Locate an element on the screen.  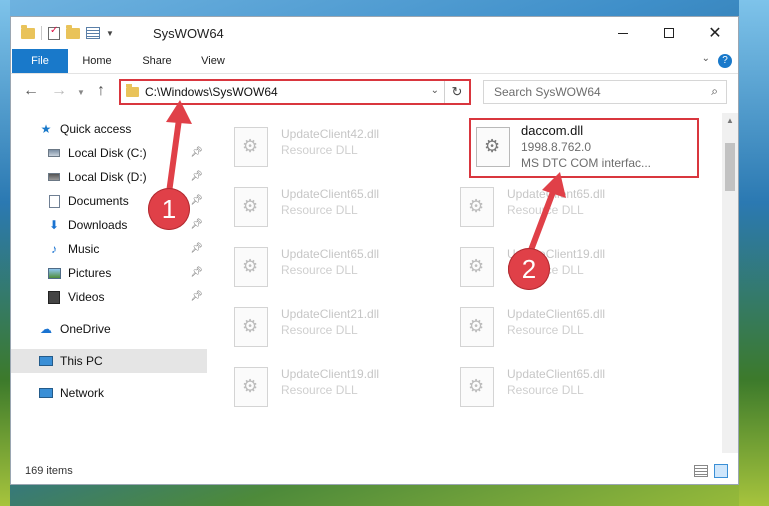
close-button: ✕ is located at coordinates (715, 33).